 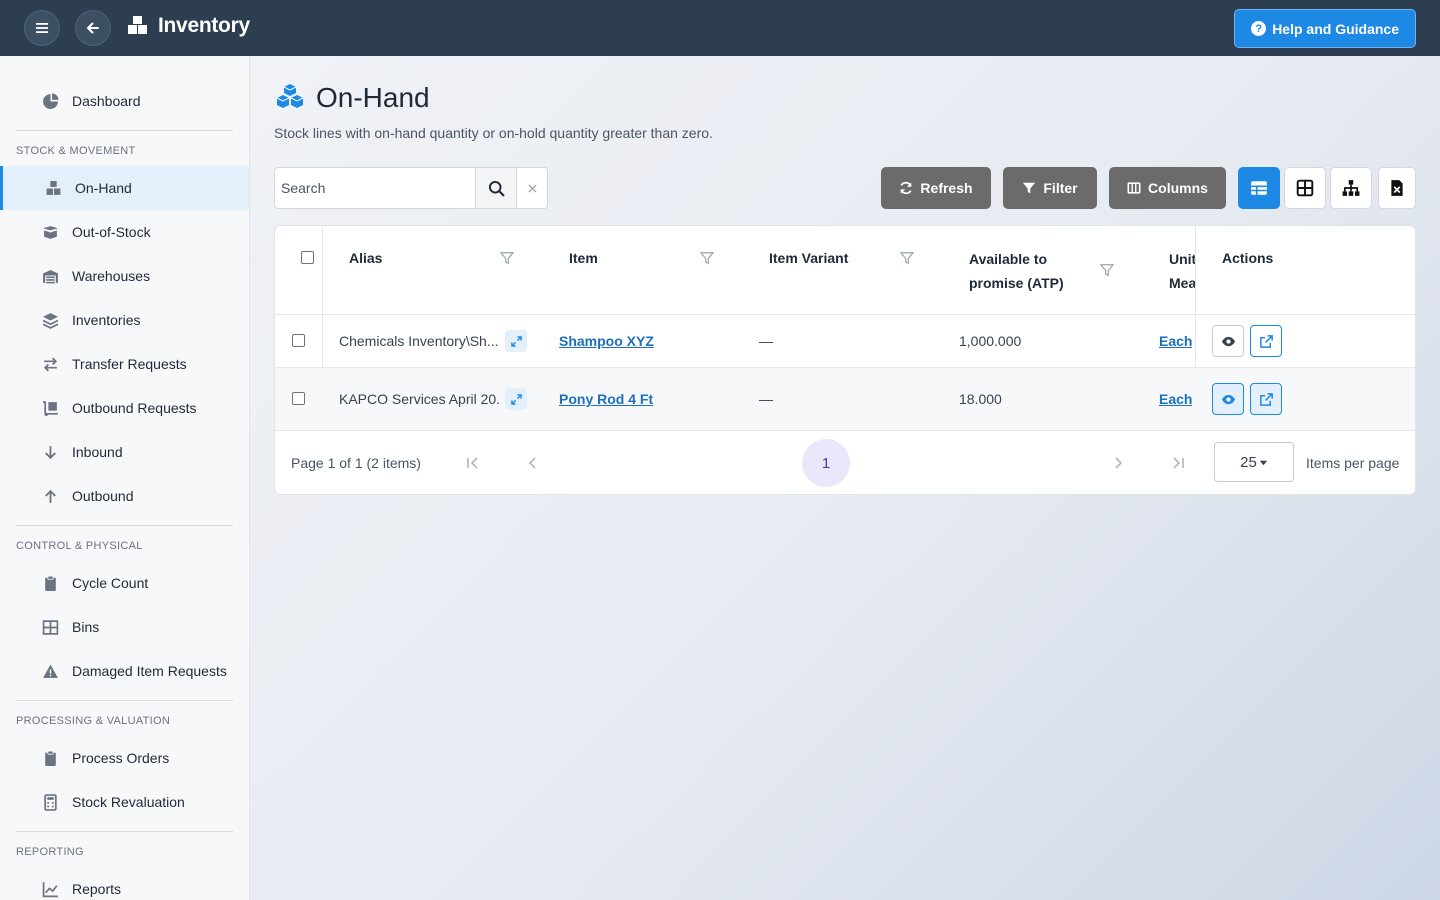 I want to click on column-header-uom-line2: Mea, so click(x=1182, y=282).